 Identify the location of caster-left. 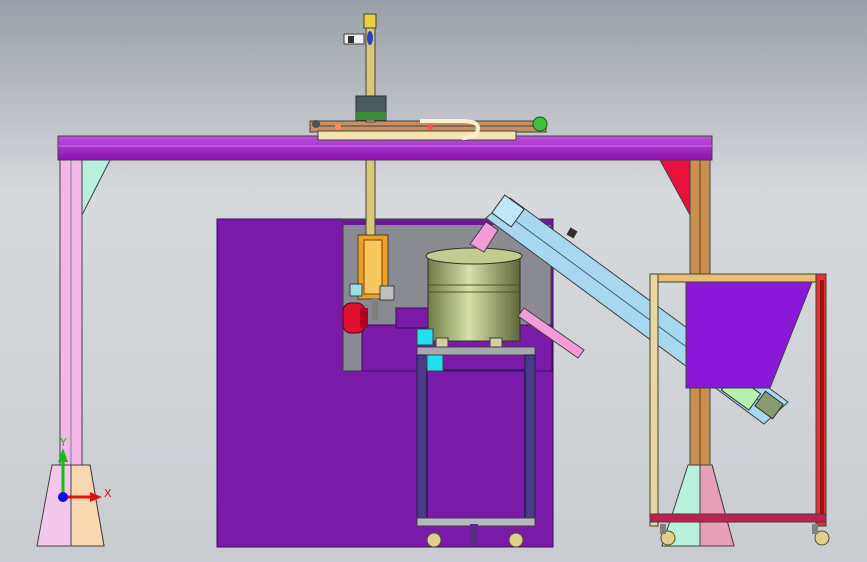
(434, 540).